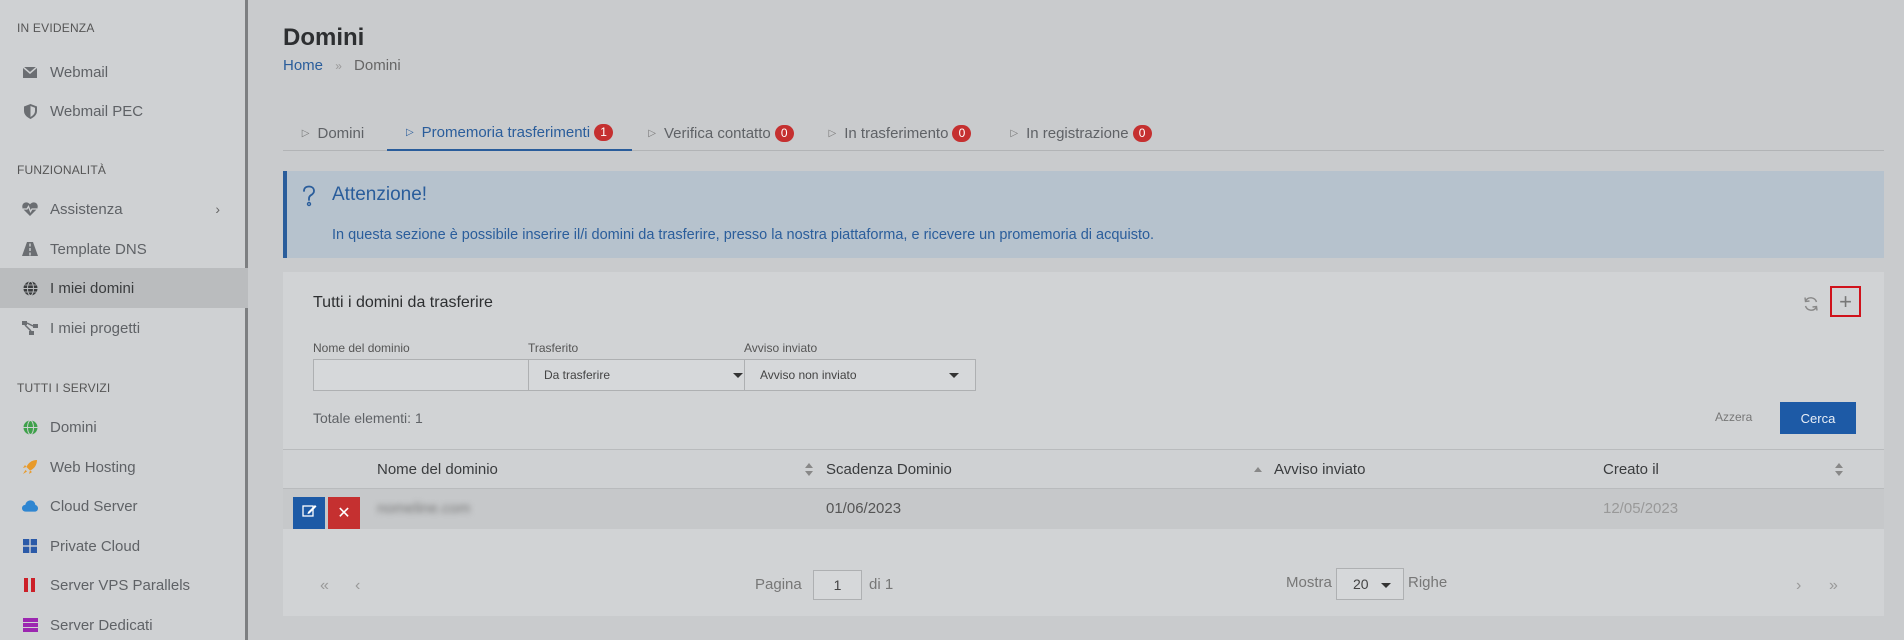 The width and height of the screenshot is (1904, 640). I want to click on tab-verifica-contatto: ▷ Verifica contatto 0, so click(721, 133).